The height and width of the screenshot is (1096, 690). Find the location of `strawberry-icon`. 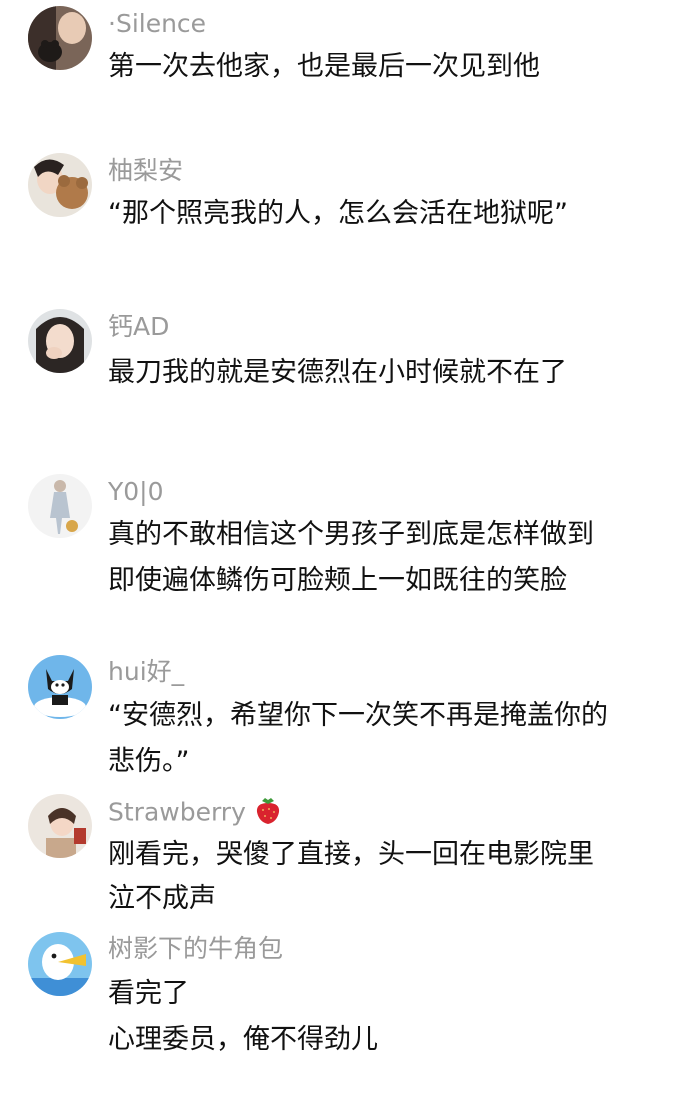

strawberry-icon is located at coordinates (268, 813).